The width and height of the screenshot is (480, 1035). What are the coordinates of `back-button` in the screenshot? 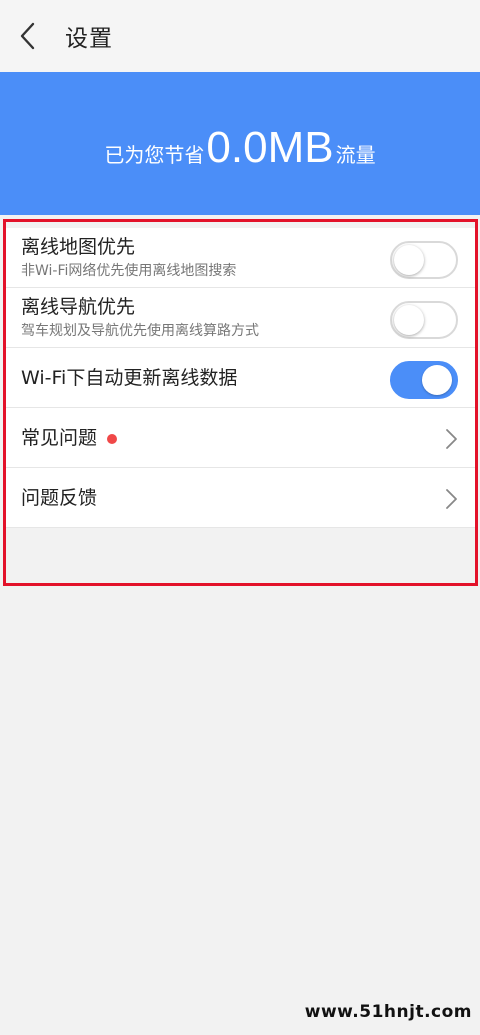 It's located at (28, 36).